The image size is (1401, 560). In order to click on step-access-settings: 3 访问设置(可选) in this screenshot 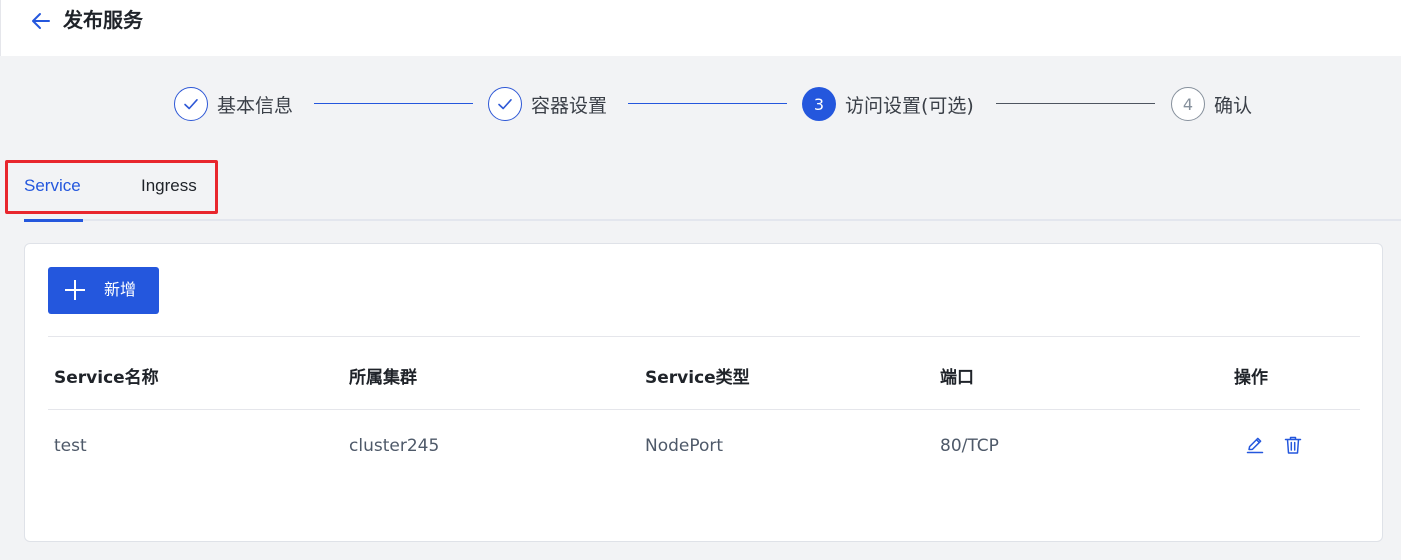, I will do `click(888, 104)`.